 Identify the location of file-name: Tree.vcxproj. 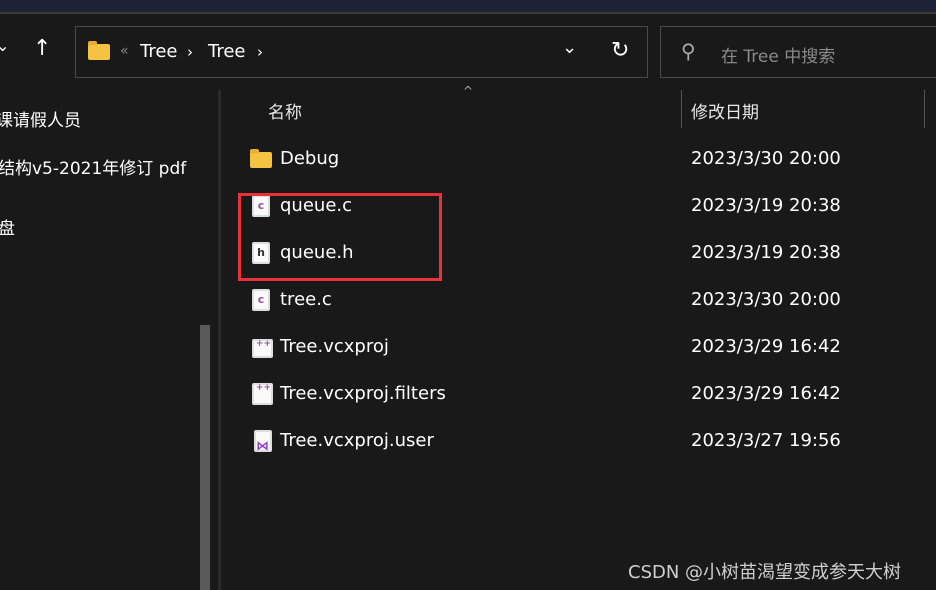
(334, 346).